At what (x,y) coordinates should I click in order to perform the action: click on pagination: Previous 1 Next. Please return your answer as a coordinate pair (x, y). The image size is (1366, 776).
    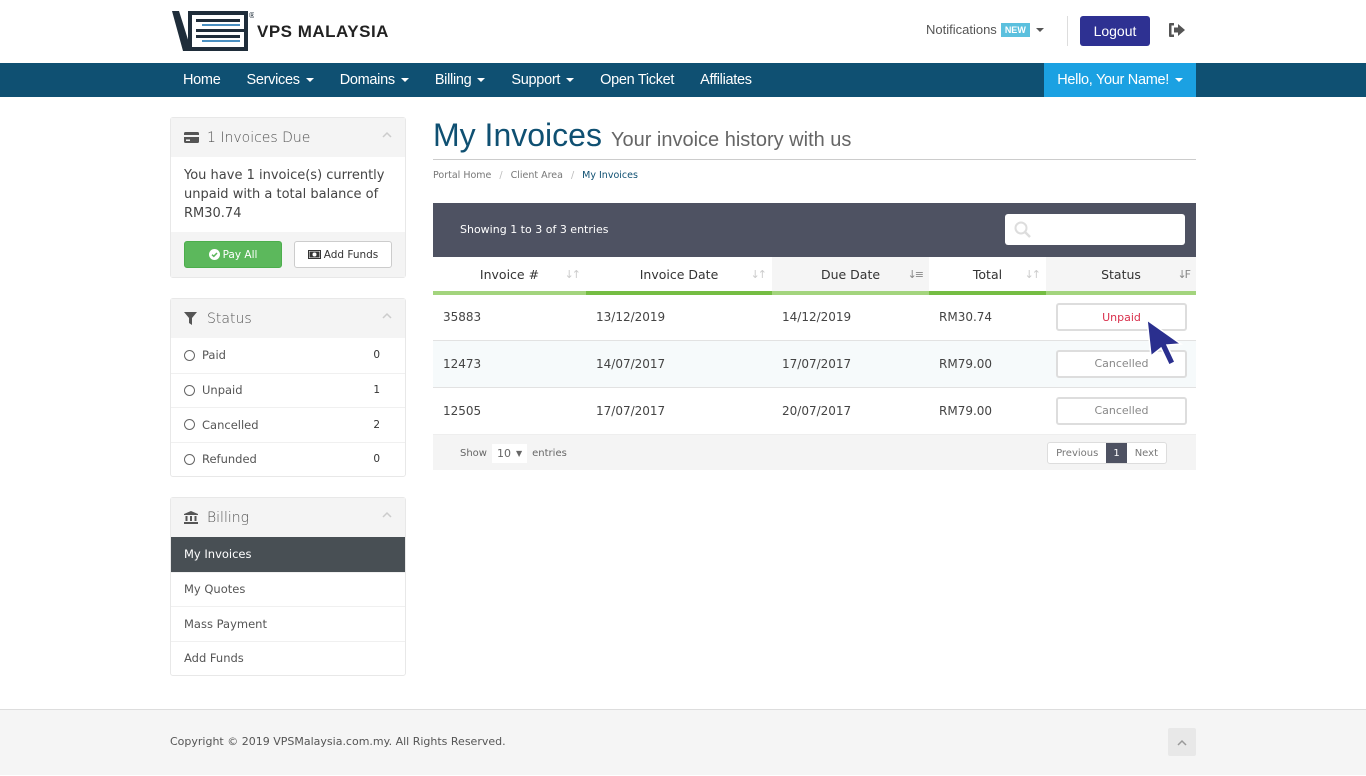
    Looking at the image, I should click on (1107, 453).